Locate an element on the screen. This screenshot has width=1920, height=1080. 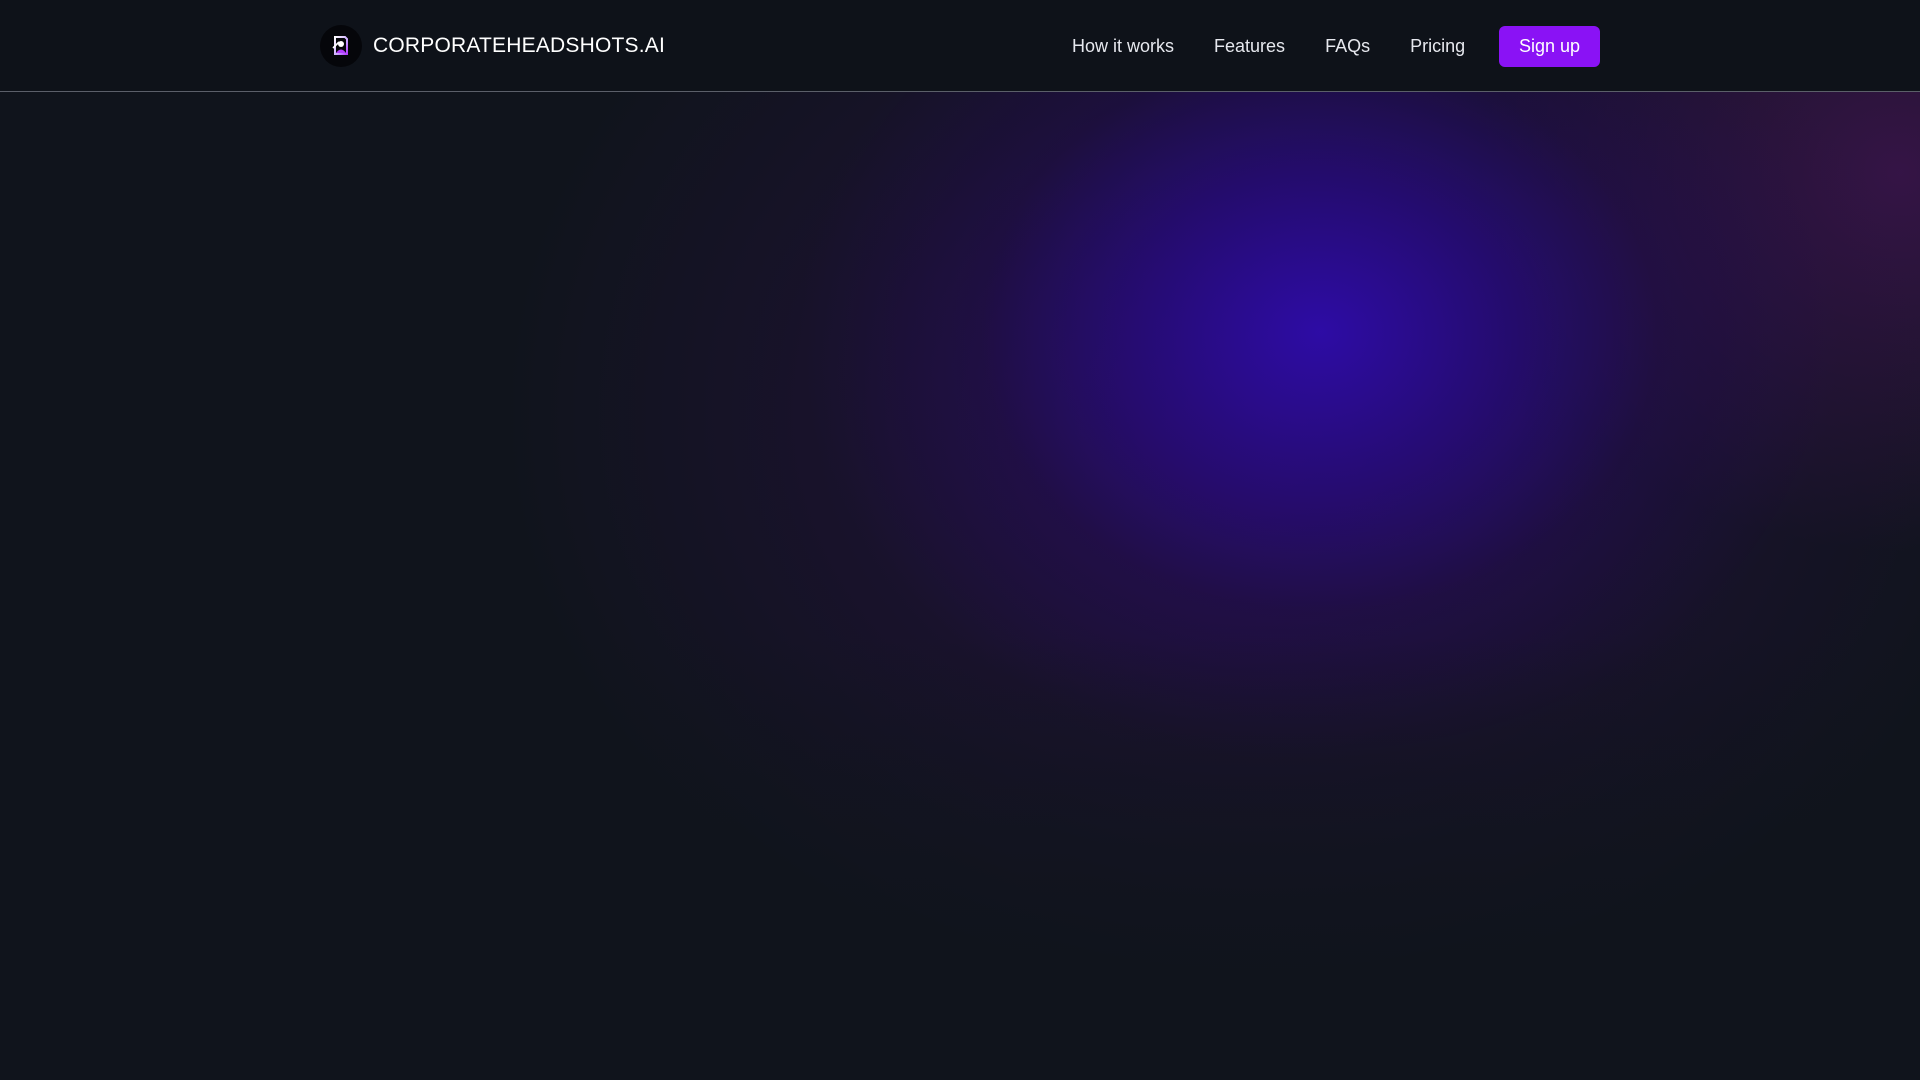
brand-link: CORPORATEHEADSHOTS.AI is located at coordinates (492, 46).